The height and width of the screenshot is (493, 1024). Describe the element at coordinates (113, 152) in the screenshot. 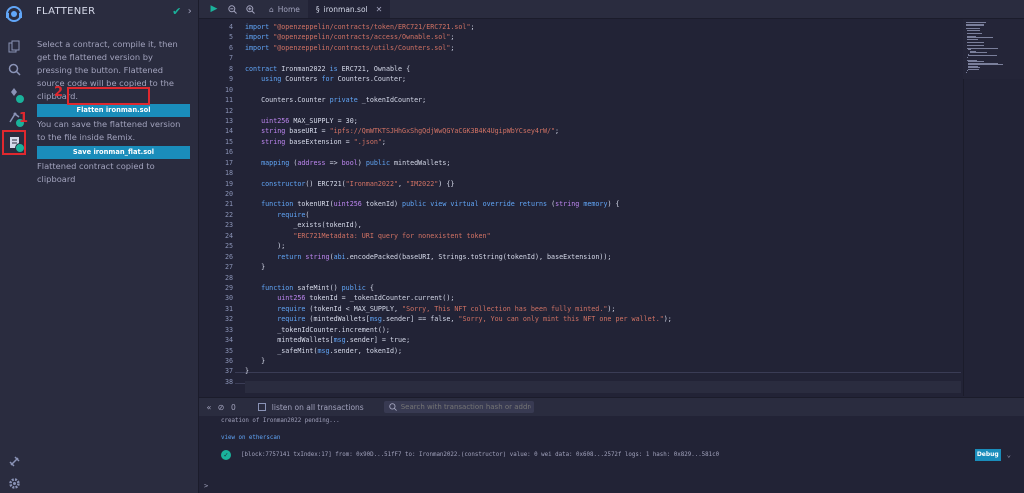

I see `save-flat-button: Save ironman_flat.sol` at that location.